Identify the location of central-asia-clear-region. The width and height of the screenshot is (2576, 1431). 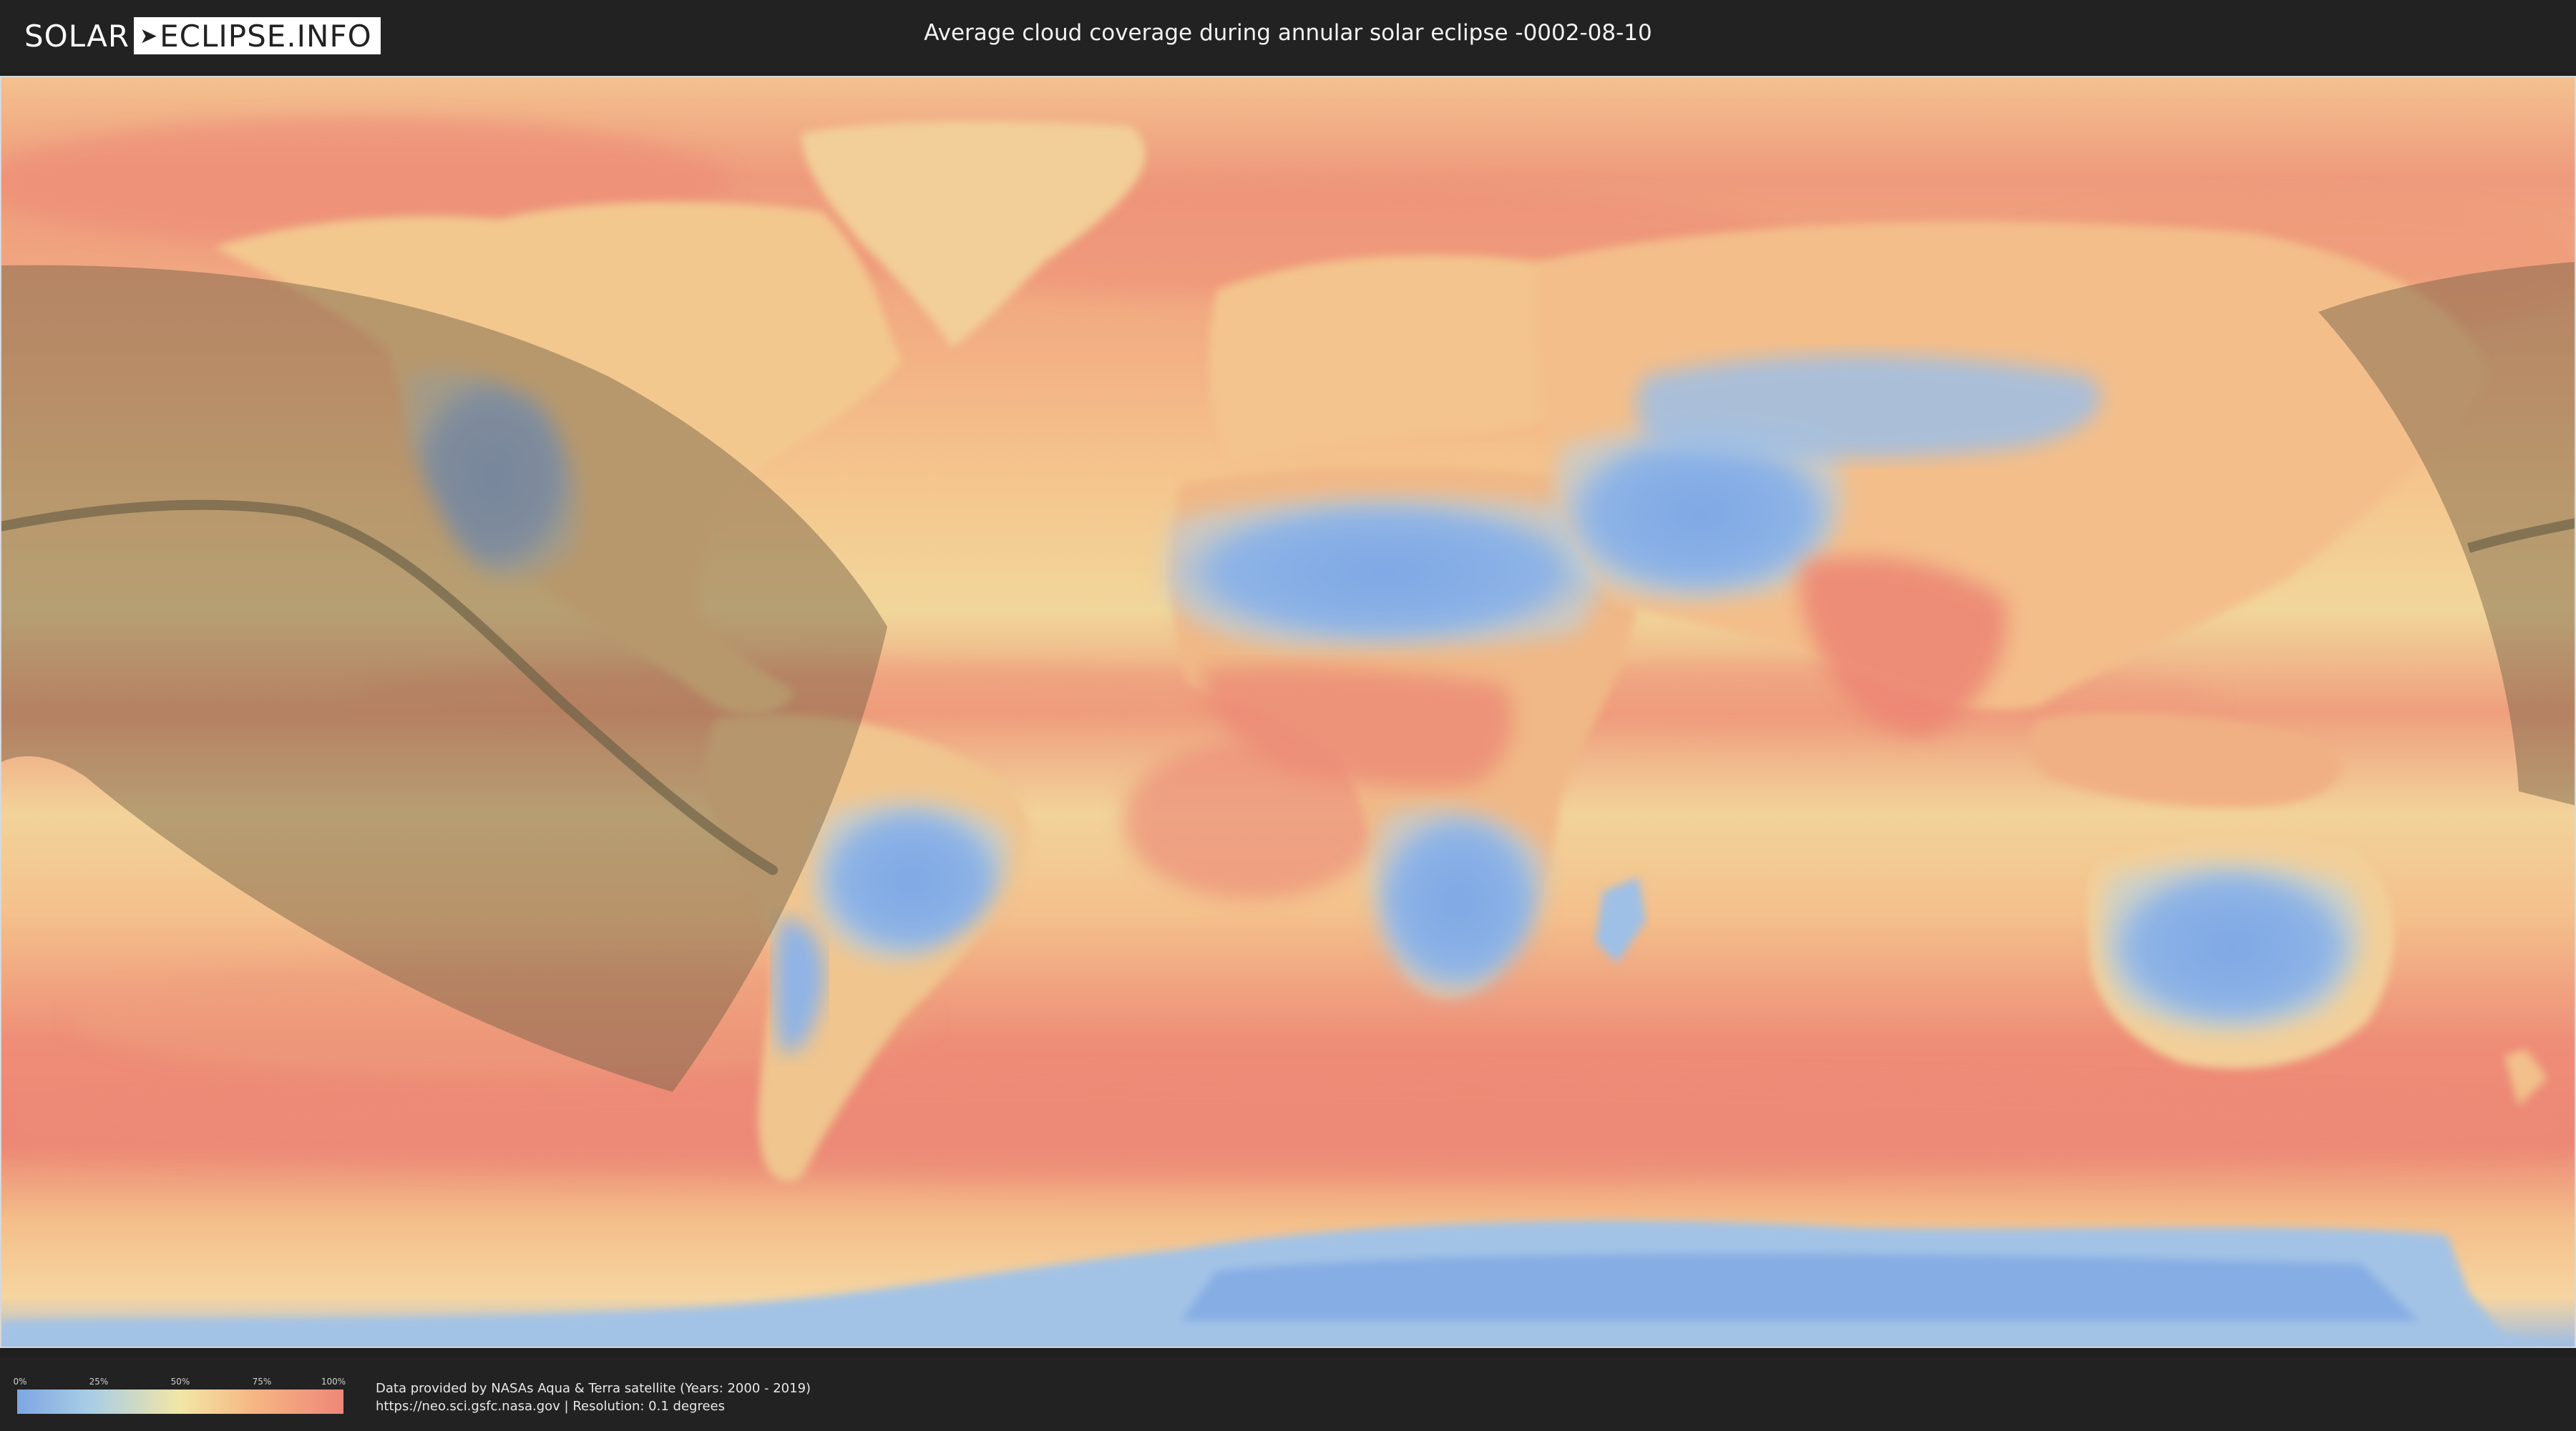
(1868, 407).